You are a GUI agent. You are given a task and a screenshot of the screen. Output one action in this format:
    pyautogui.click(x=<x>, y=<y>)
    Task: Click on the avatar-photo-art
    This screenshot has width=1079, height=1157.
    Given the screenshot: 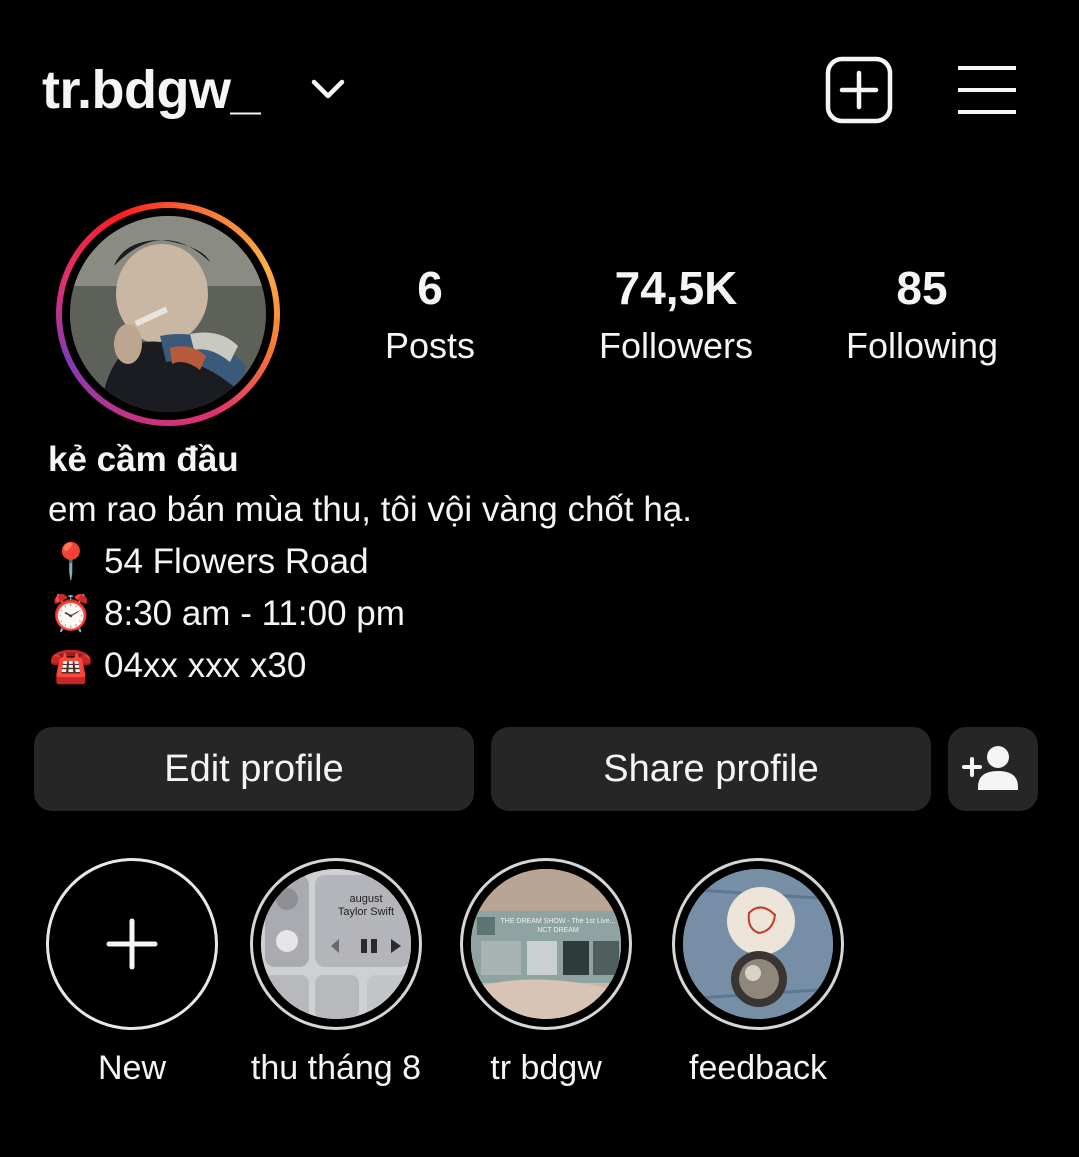 What is the action you would take?
    pyautogui.click(x=168, y=314)
    